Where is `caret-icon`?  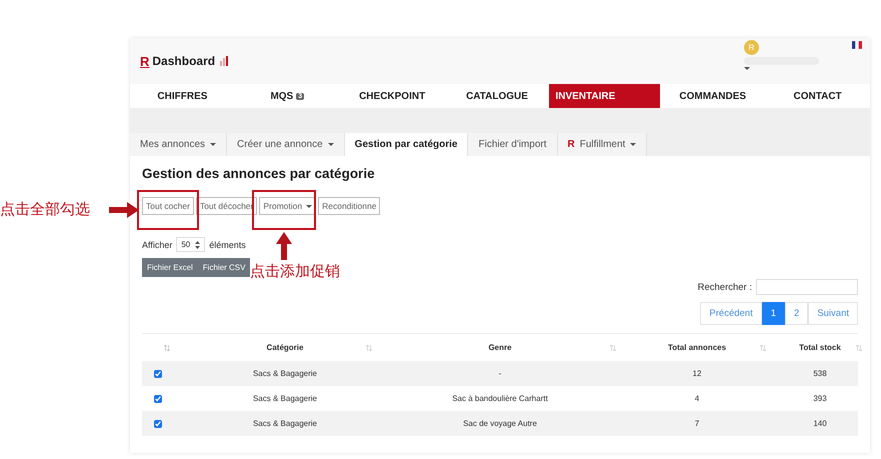 caret-icon is located at coordinates (747, 68).